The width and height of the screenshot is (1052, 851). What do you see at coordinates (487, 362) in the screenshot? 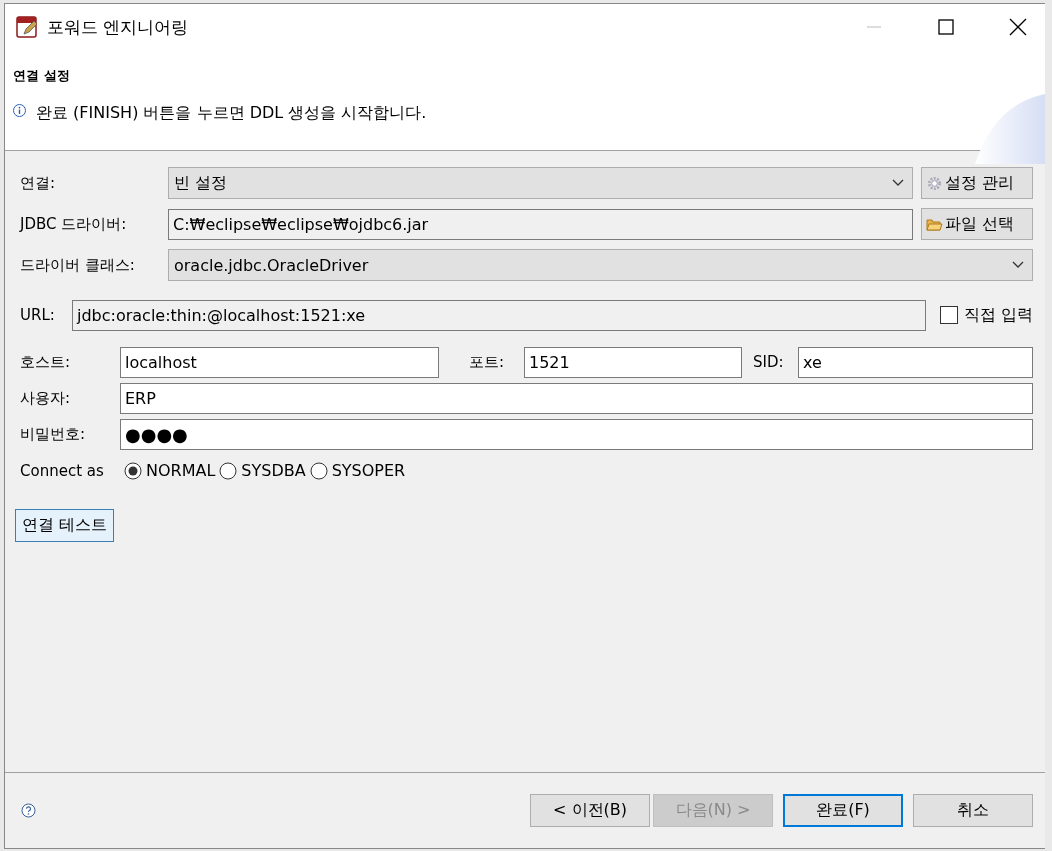
I see `field-label: 포트:` at bounding box center [487, 362].